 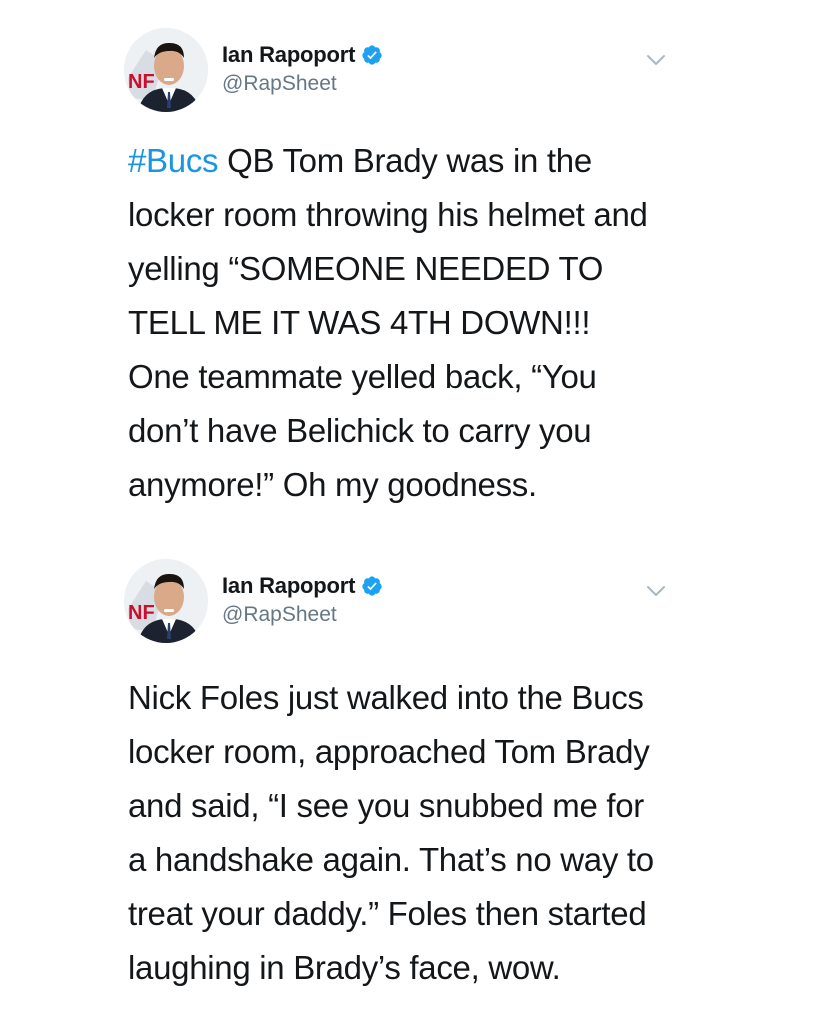 What do you see at coordinates (359, 322) in the screenshot?
I see `tweet-line: TELL ME IT WAS 4TH DOWN!!!` at bounding box center [359, 322].